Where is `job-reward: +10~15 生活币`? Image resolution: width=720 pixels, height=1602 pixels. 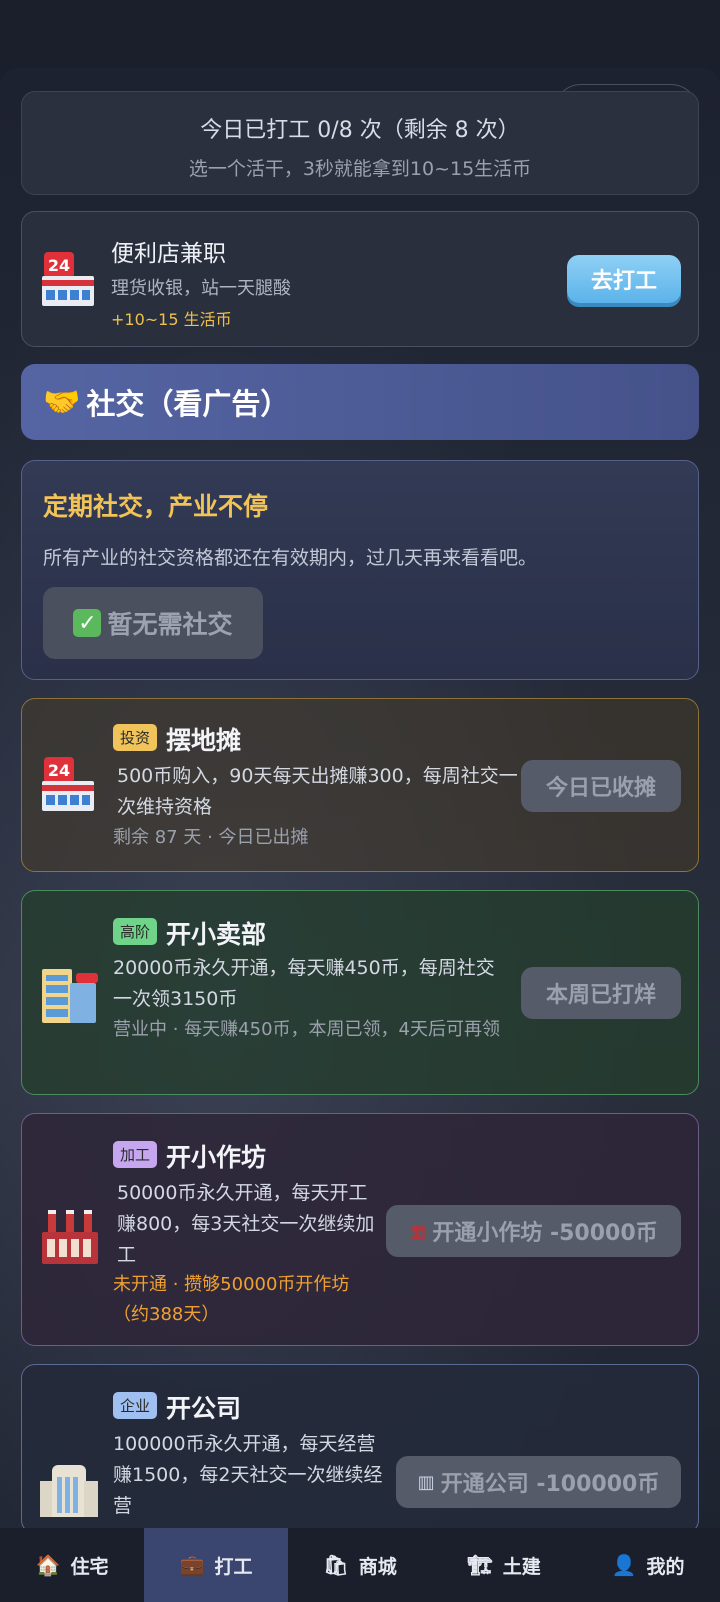 job-reward: +10~15 生活币 is located at coordinates (171, 319).